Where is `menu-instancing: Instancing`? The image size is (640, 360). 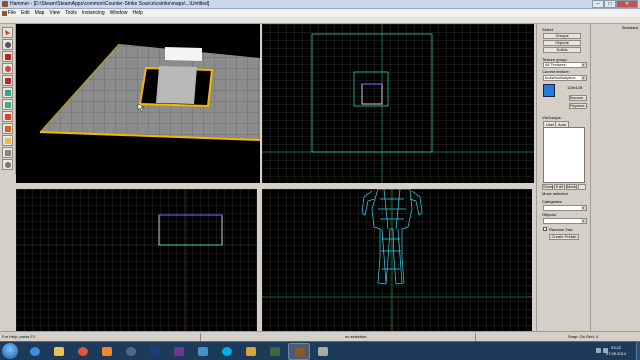 menu-instancing: Instancing is located at coordinates (93, 13).